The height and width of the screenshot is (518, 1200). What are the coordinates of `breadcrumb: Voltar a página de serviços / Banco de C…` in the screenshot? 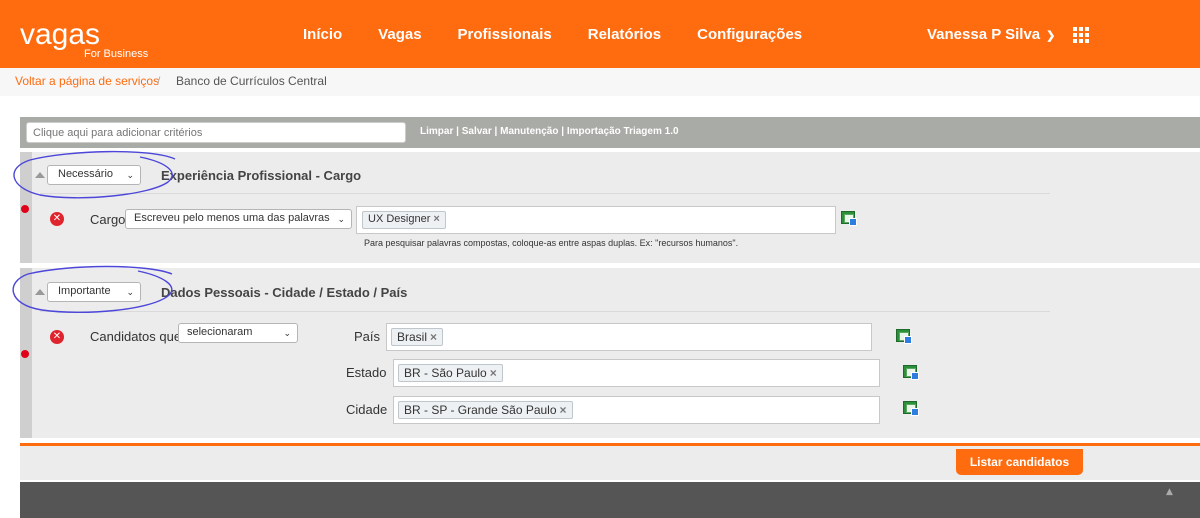 It's located at (600, 82).